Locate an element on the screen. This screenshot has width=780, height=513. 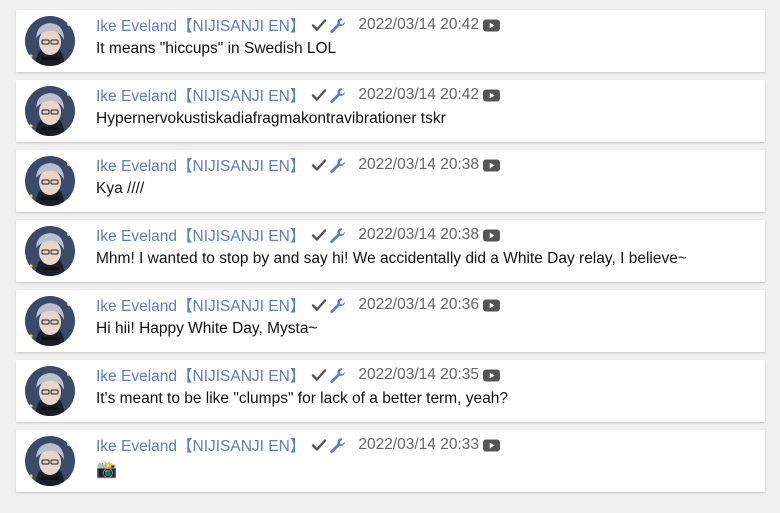
timestamp: 2022/03/14 20:35 is located at coordinates (418, 374).